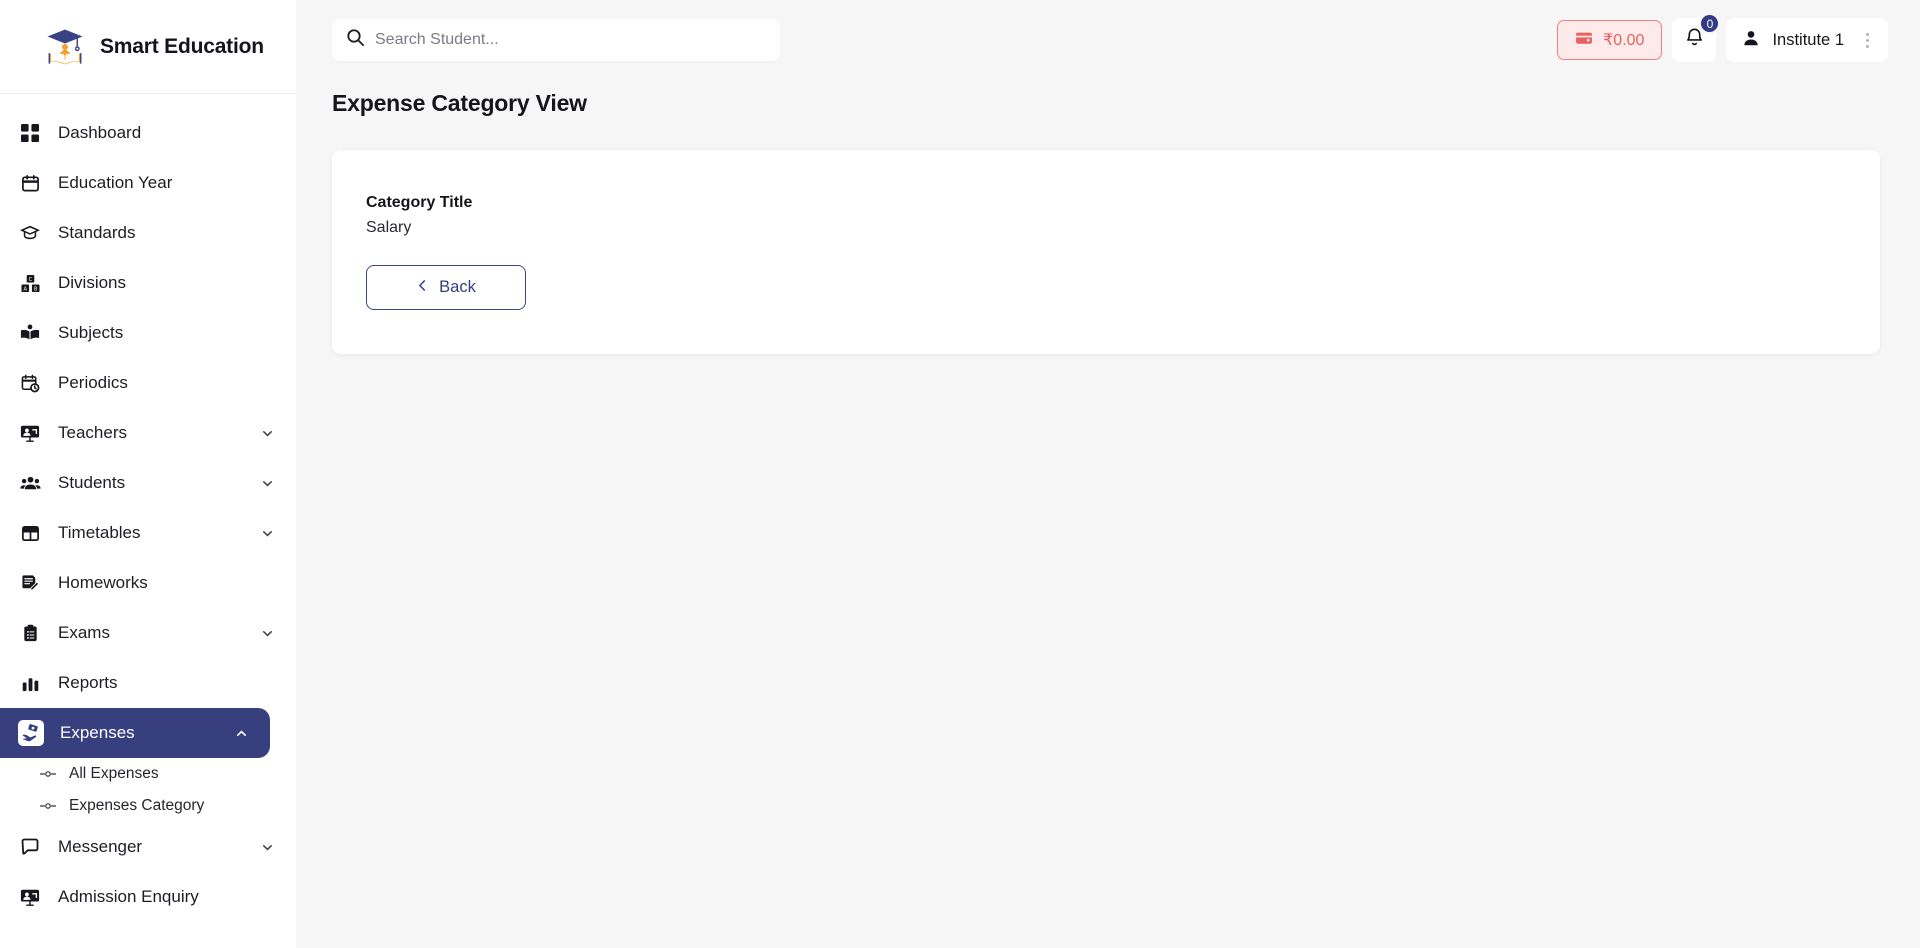 The height and width of the screenshot is (948, 1920). I want to click on topbar: ₹0.00 0 Institute 1, so click(1108, 40).